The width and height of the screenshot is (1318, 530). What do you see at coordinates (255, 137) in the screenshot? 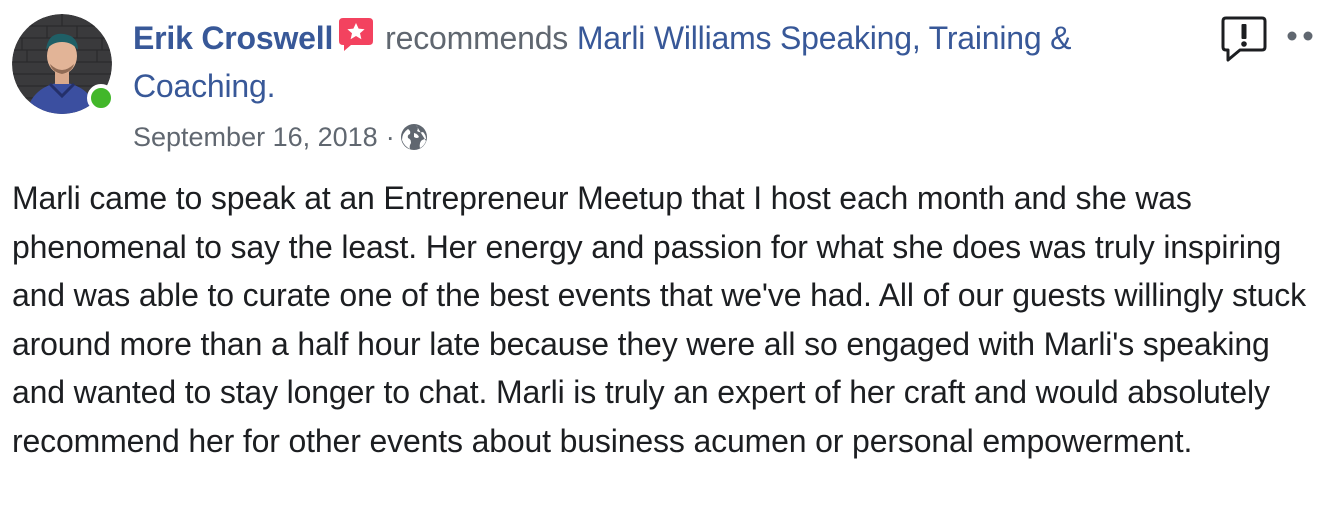
I see `post-timestamp: September 16, 2018` at bounding box center [255, 137].